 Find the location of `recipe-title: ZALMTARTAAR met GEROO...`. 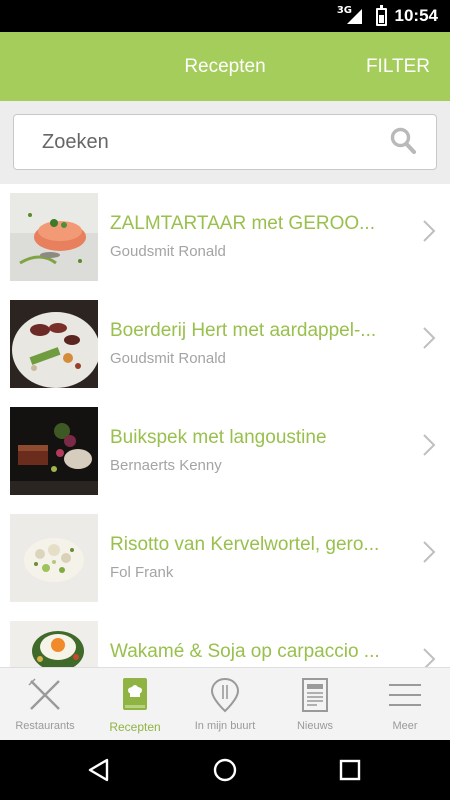

recipe-title: ZALMTARTAAR met GEROO... is located at coordinates (242, 223).